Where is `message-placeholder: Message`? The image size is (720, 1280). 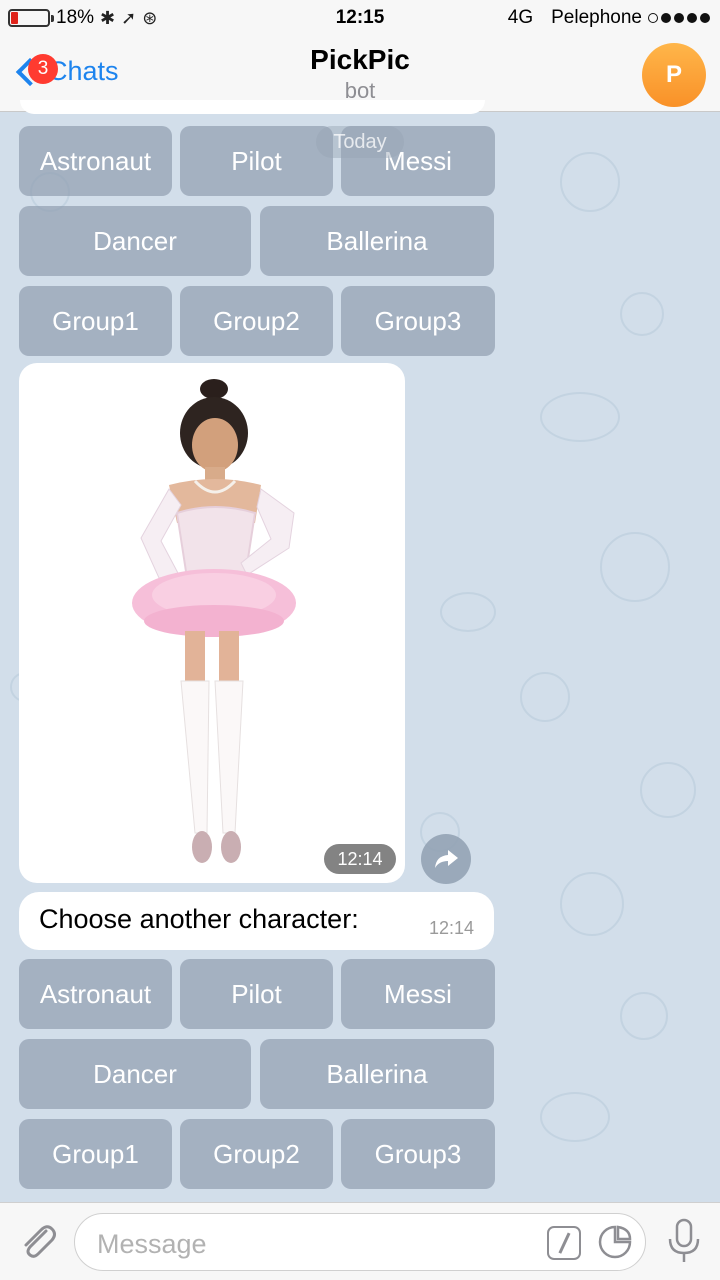
message-placeholder: Message is located at coordinates (152, 1244).